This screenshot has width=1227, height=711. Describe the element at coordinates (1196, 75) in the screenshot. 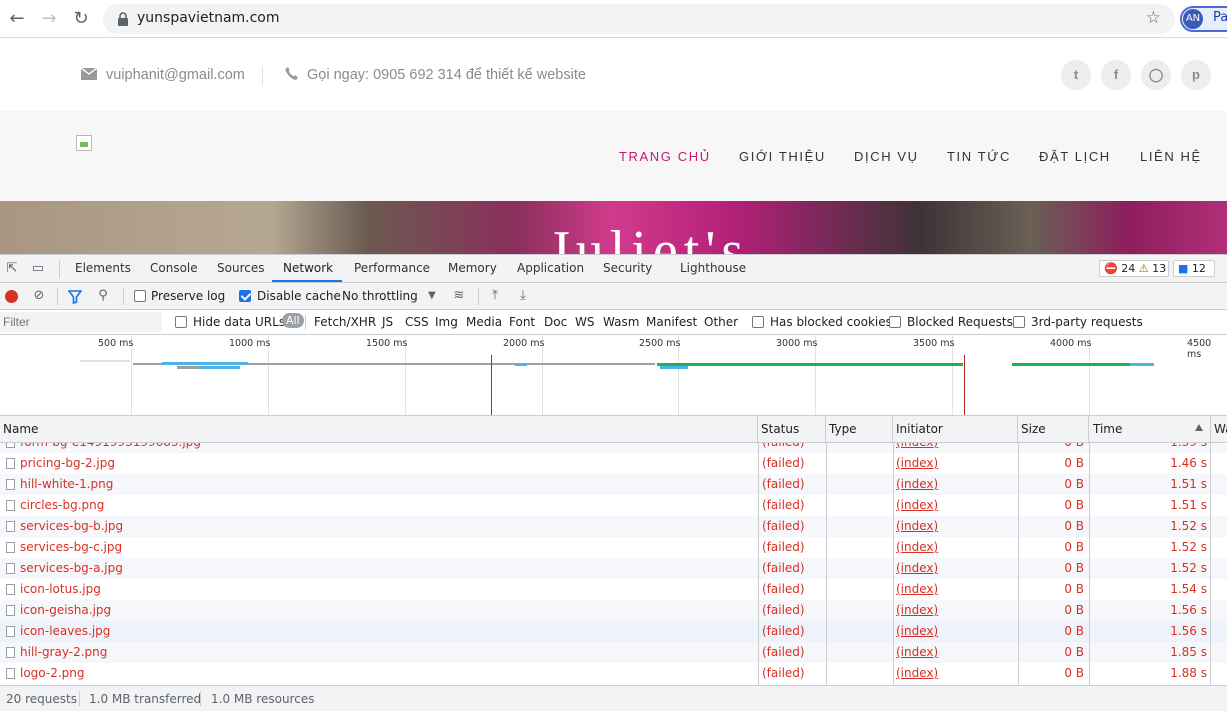

I see `pinterest-icon: p` at that location.